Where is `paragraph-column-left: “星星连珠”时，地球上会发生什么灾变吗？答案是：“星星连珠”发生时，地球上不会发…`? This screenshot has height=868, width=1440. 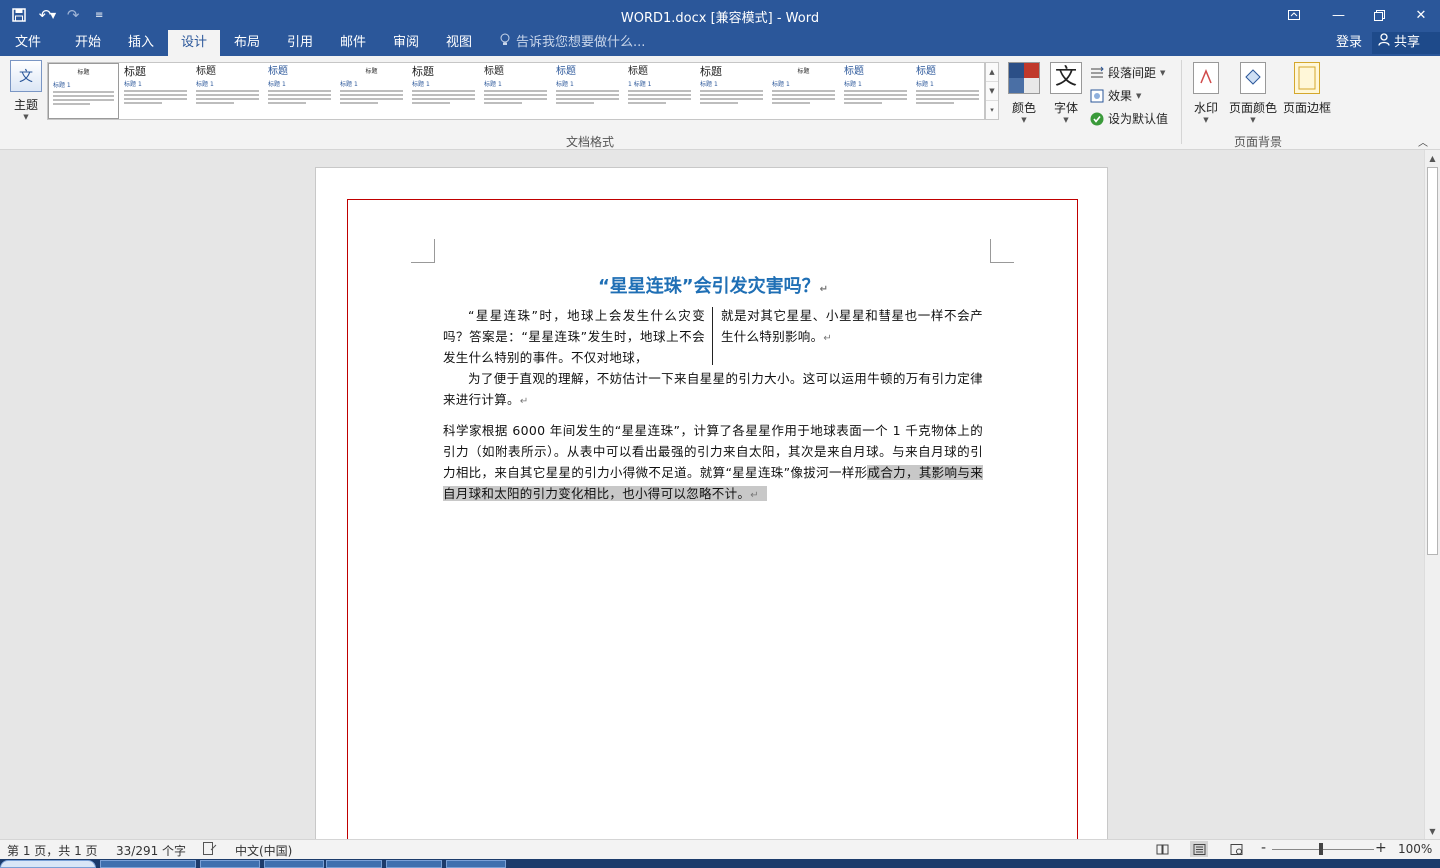
paragraph-column-left: “星星连珠”时，地球上会发生什么灾变吗？答案是：“星星连珠”发生时，地球上不会发… is located at coordinates (574, 336).